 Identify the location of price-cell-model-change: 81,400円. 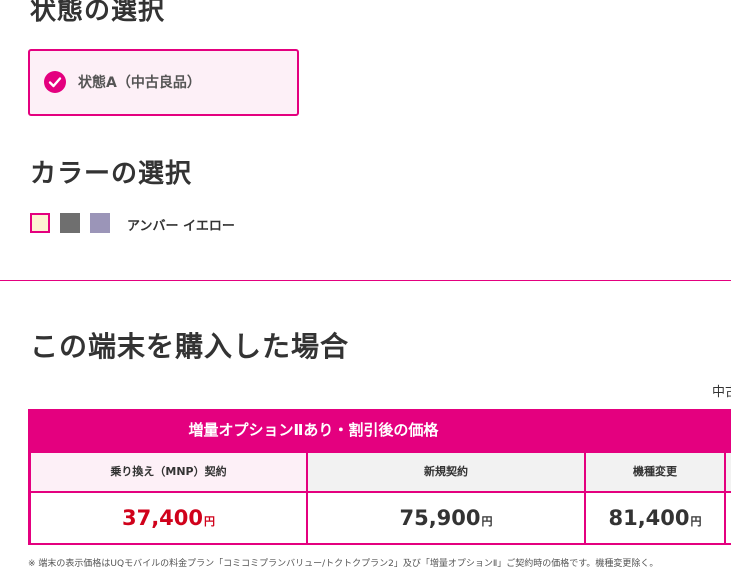
(655, 518).